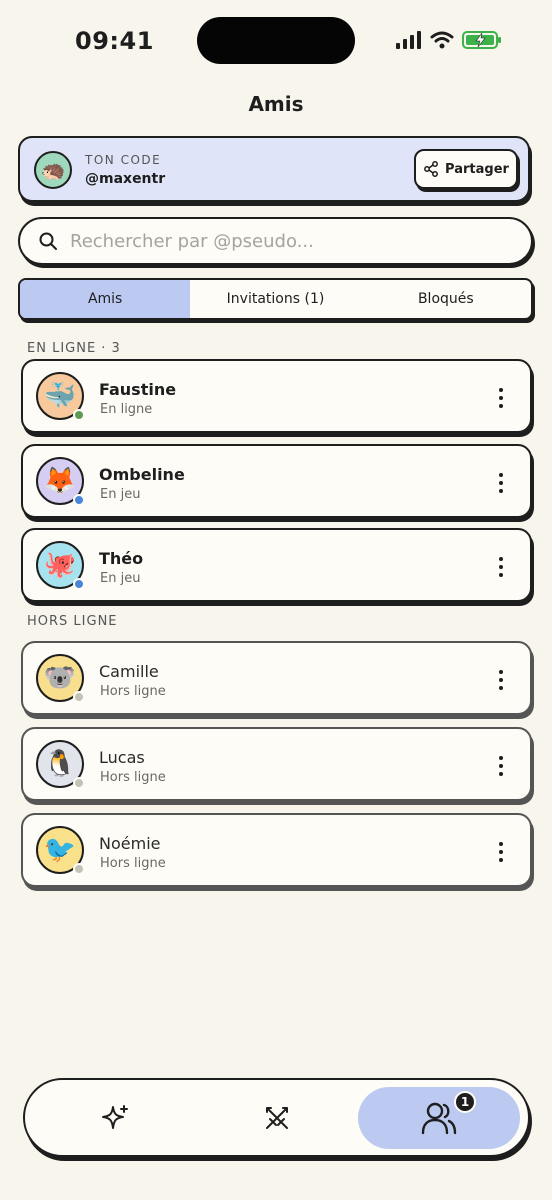 The height and width of the screenshot is (1200, 552). I want to click on status-bar: 09:41, so click(276, 42).